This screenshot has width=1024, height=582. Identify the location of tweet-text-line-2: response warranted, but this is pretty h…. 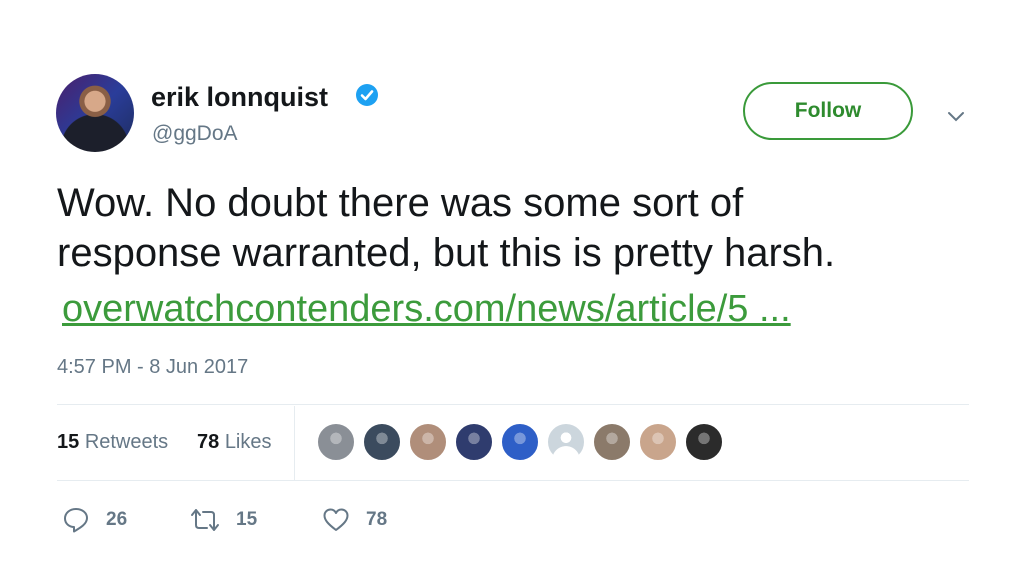
(446, 253).